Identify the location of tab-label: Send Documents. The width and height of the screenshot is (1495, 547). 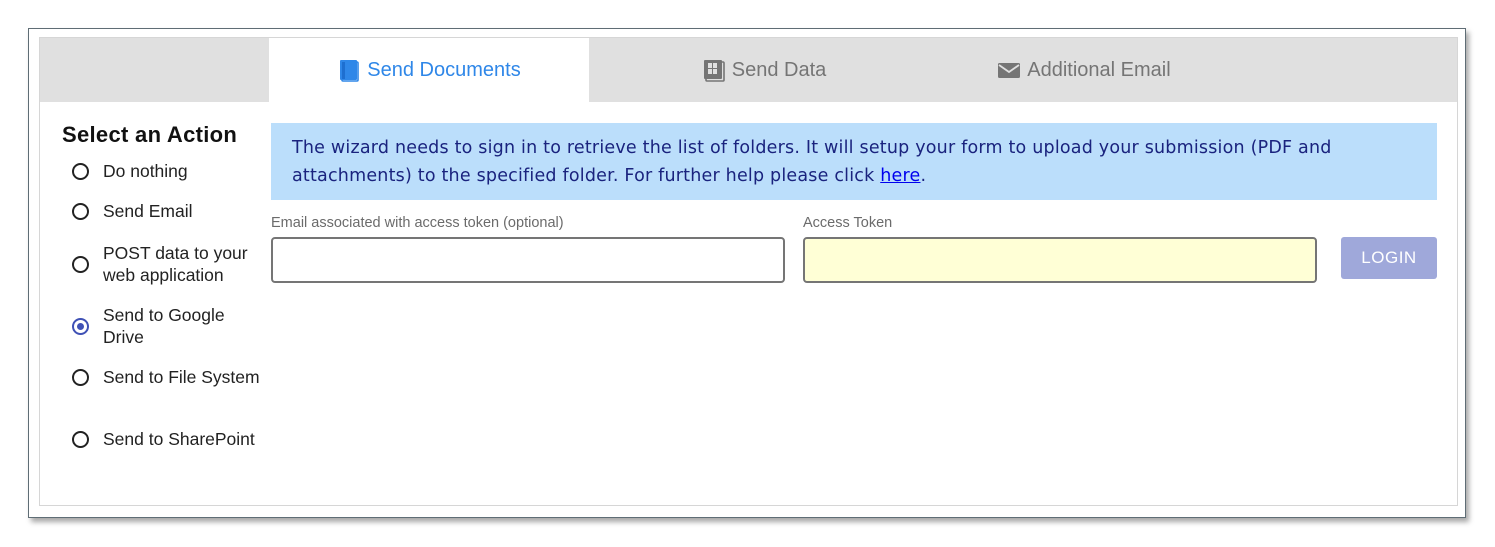
(444, 69).